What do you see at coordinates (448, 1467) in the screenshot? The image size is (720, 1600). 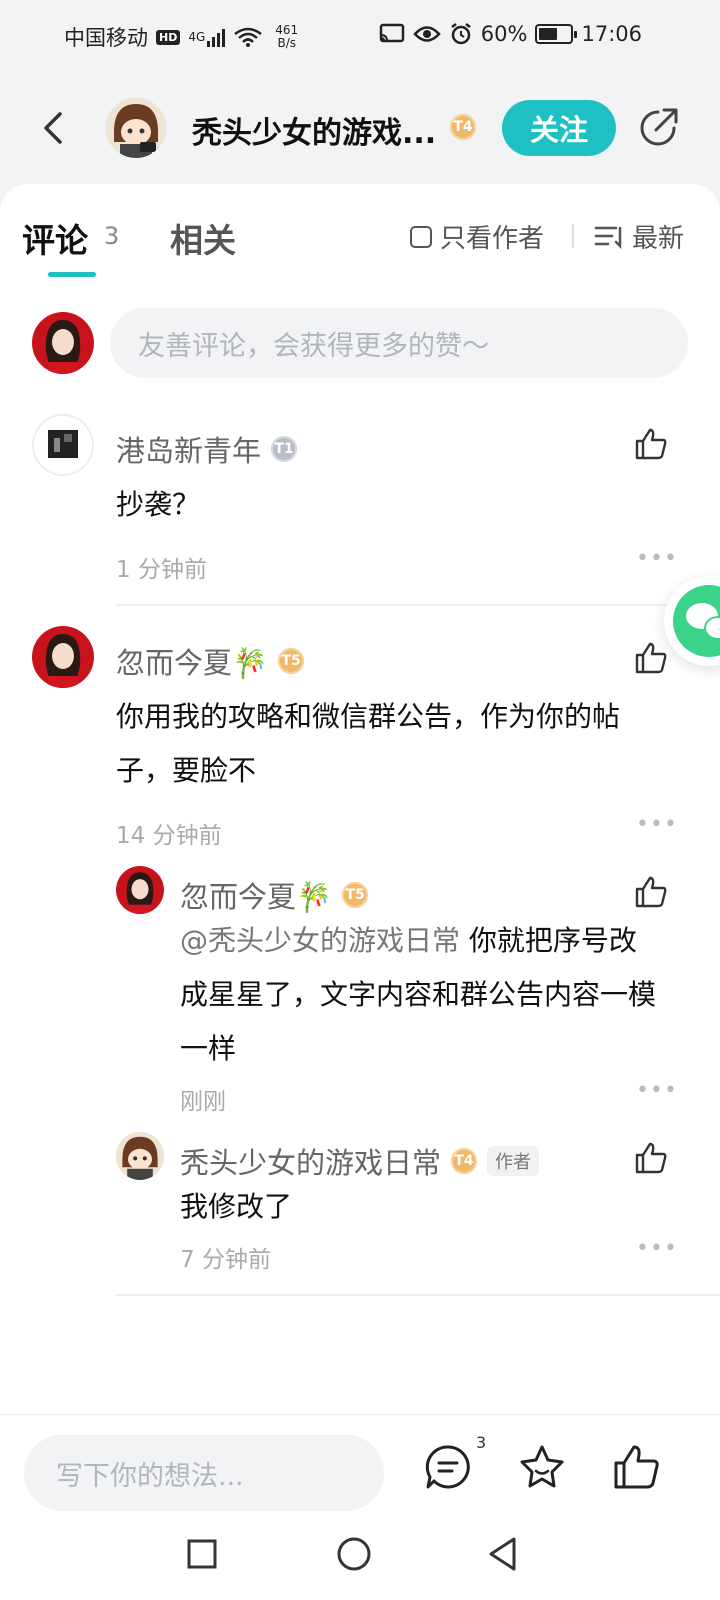 I see `comment-icon` at bounding box center [448, 1467].